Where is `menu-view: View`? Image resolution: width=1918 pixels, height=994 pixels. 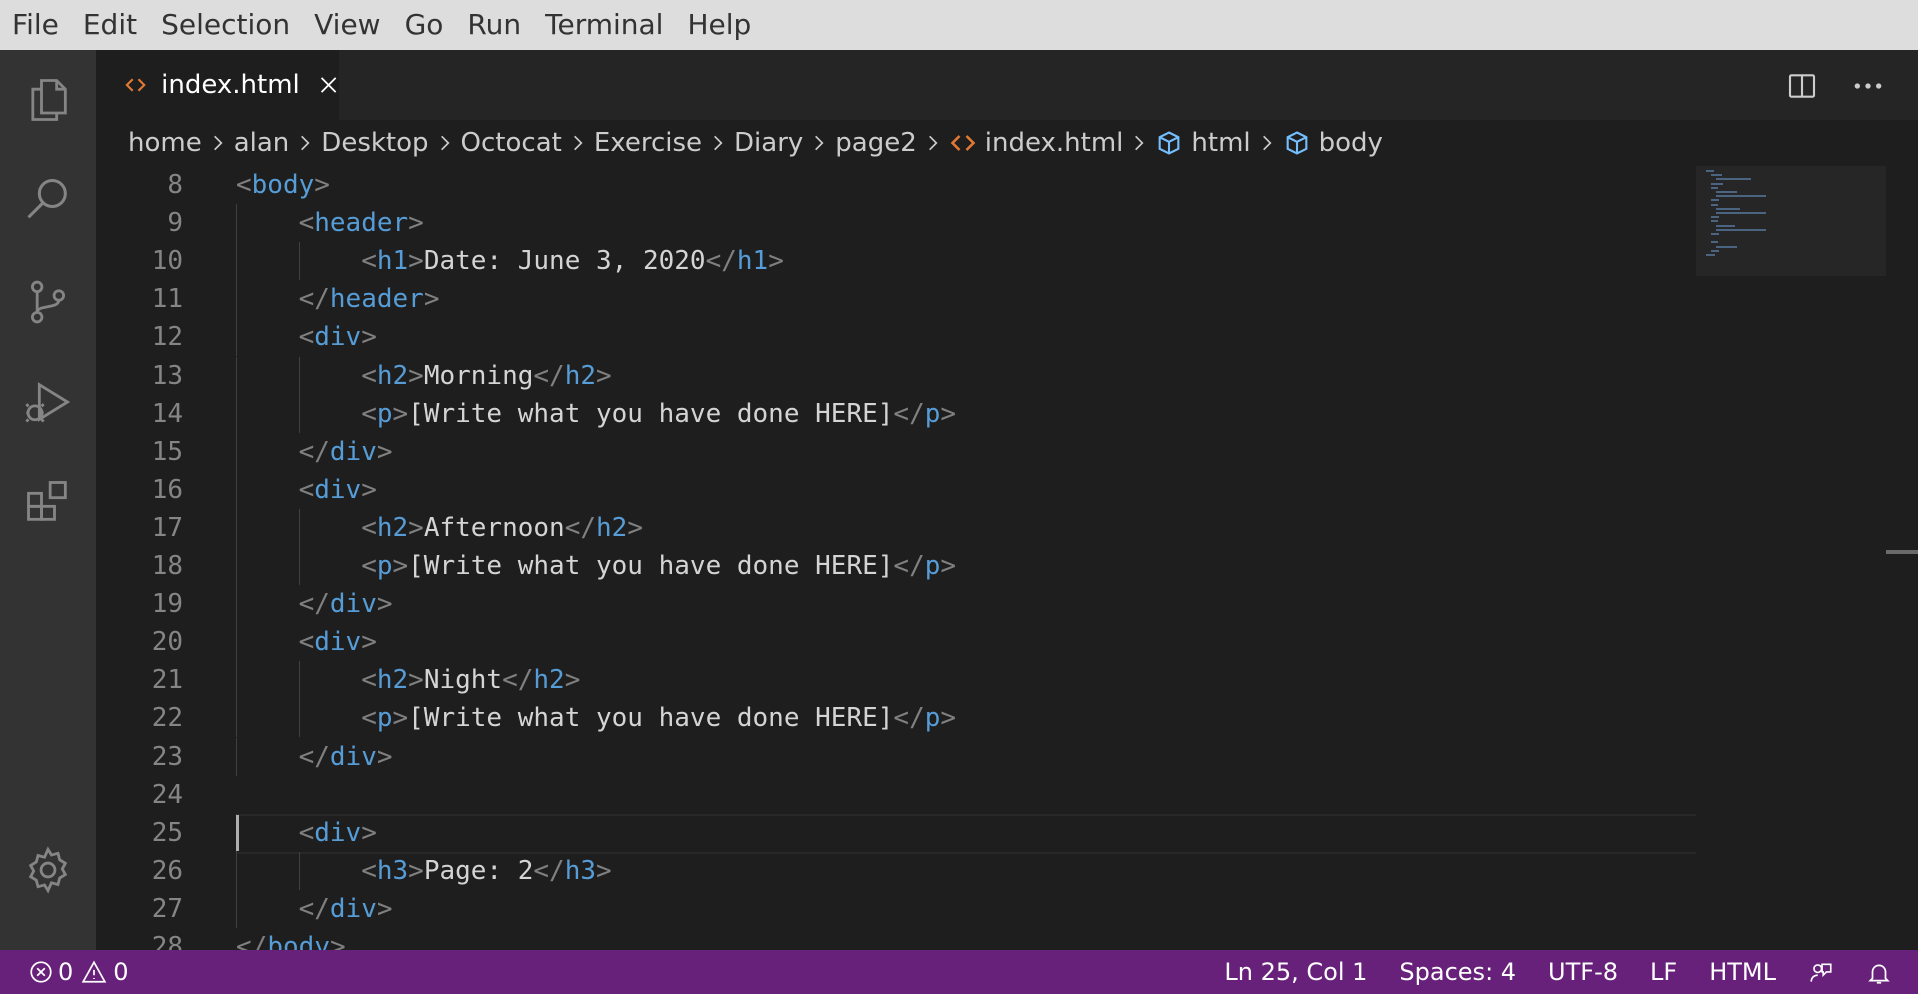 menu-view: View is located at coordinates (347, 25).